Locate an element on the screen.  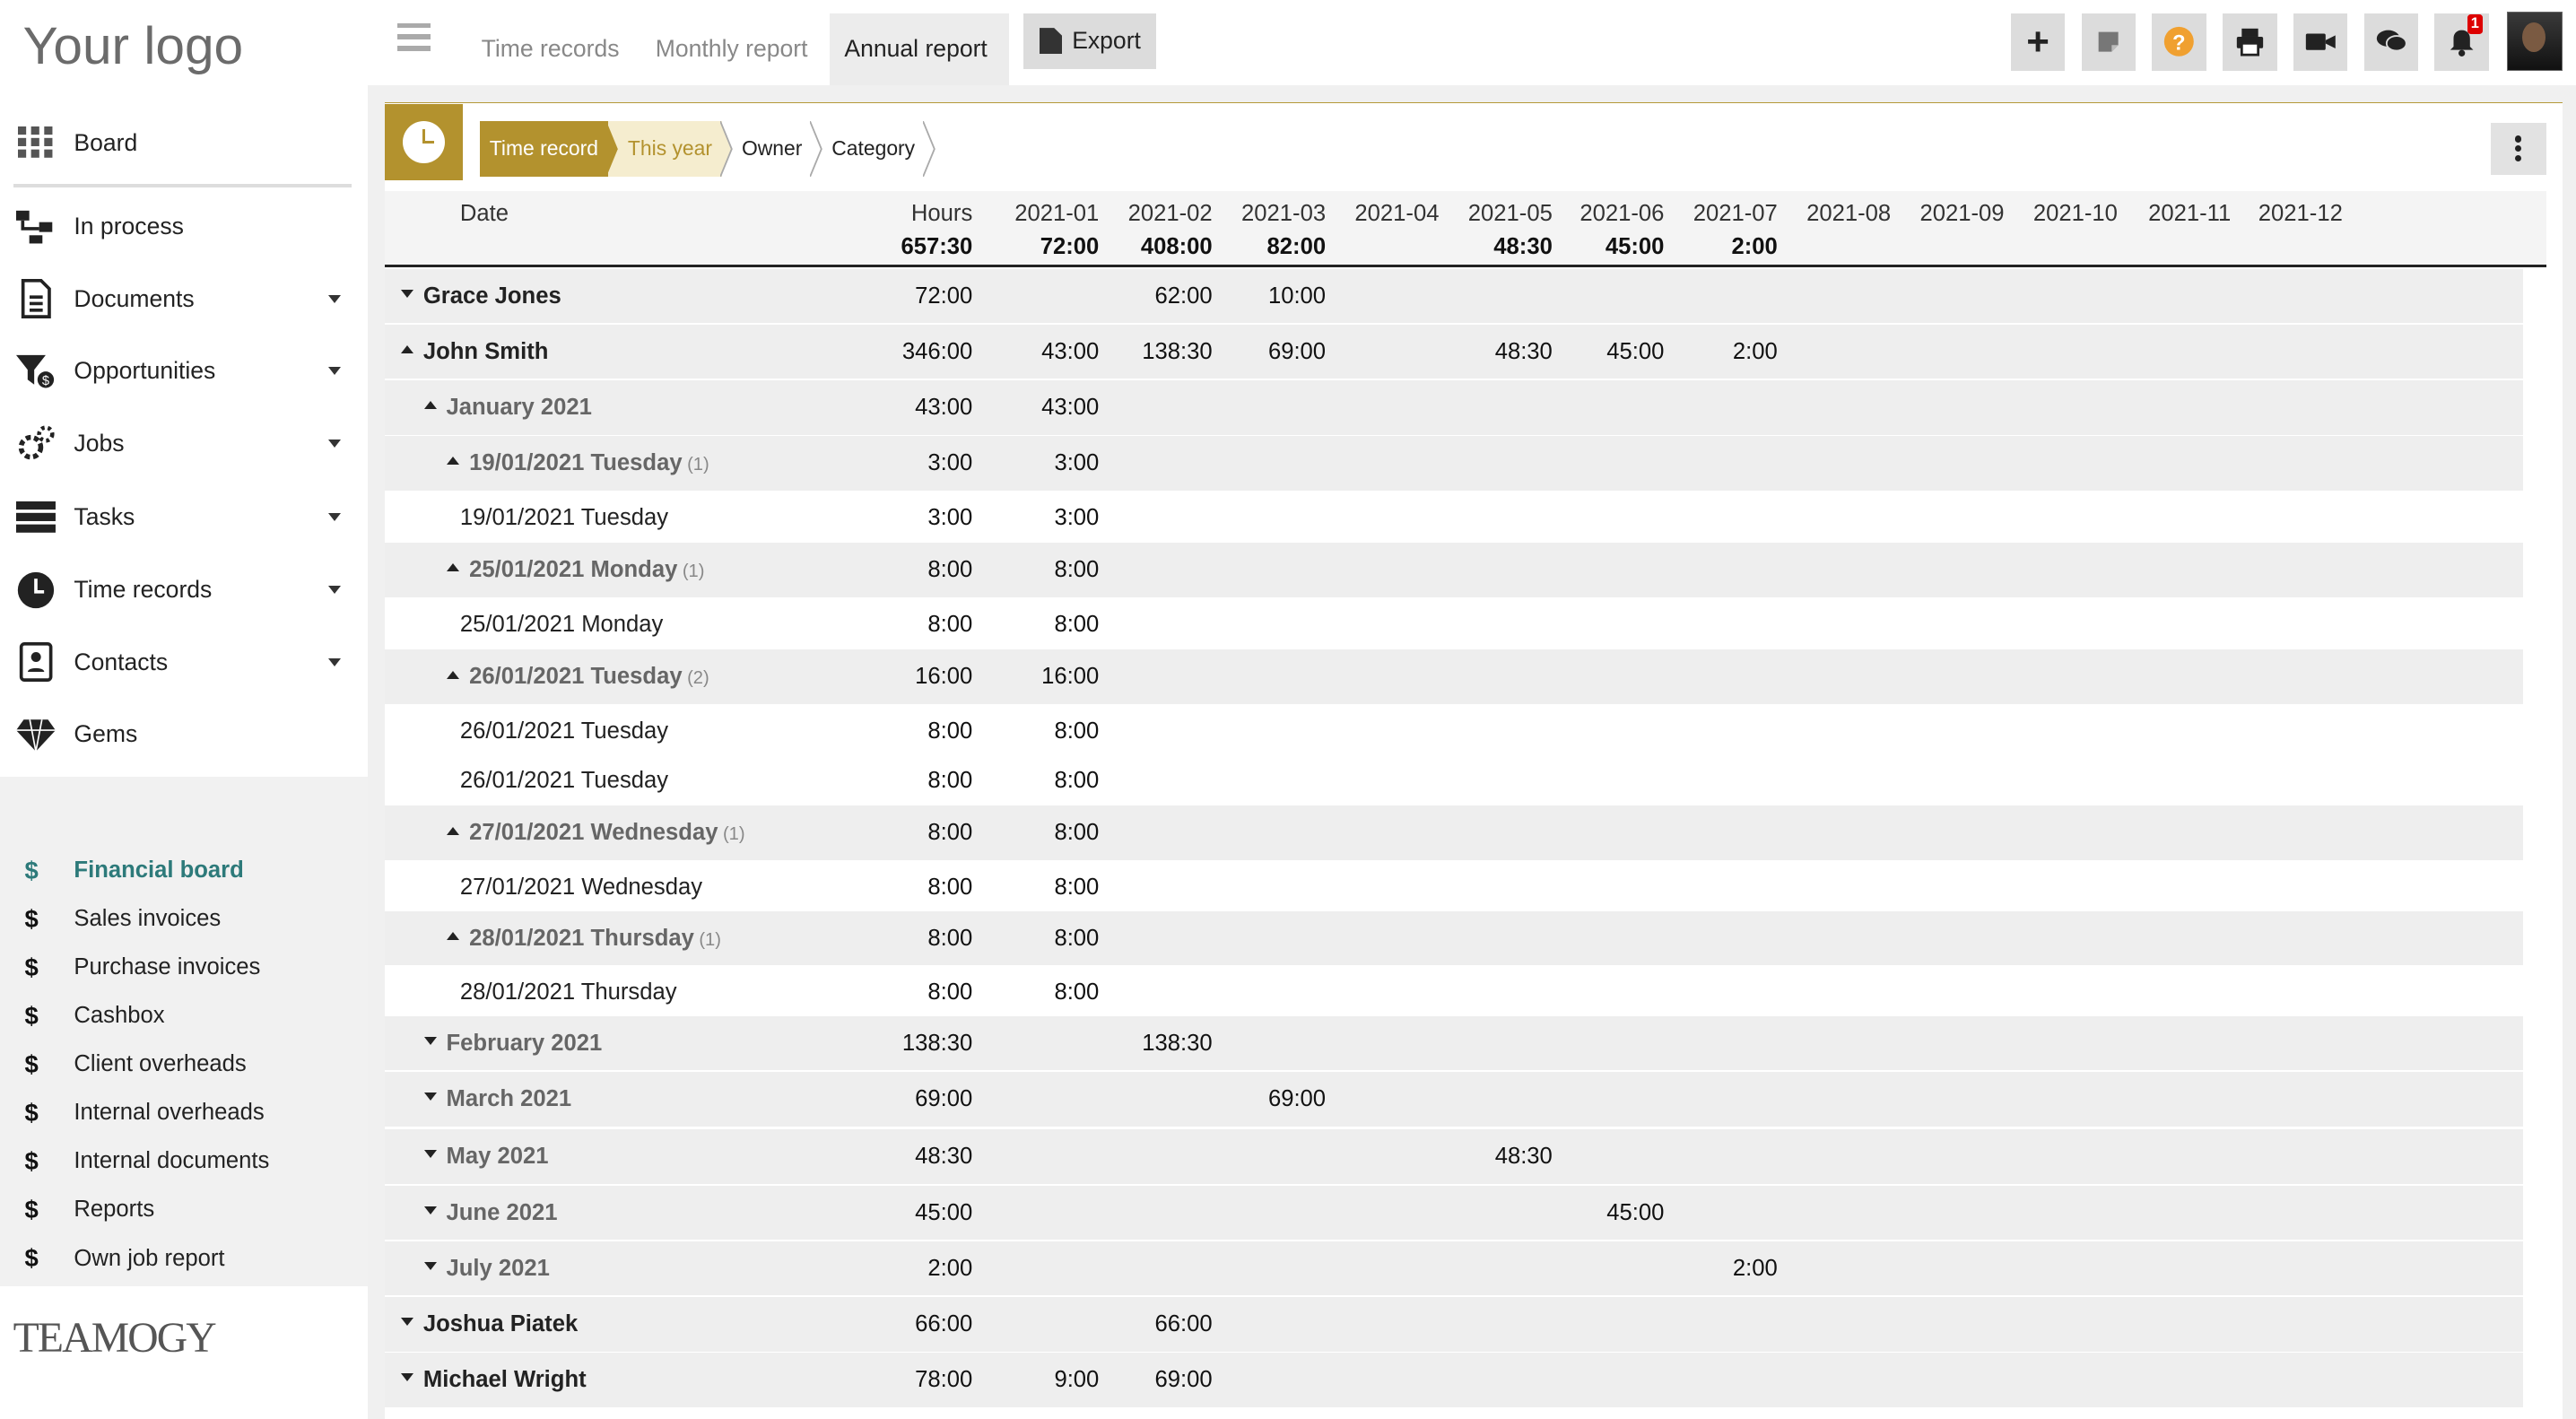
export-button: Export is located at coordinates (1090, 41).